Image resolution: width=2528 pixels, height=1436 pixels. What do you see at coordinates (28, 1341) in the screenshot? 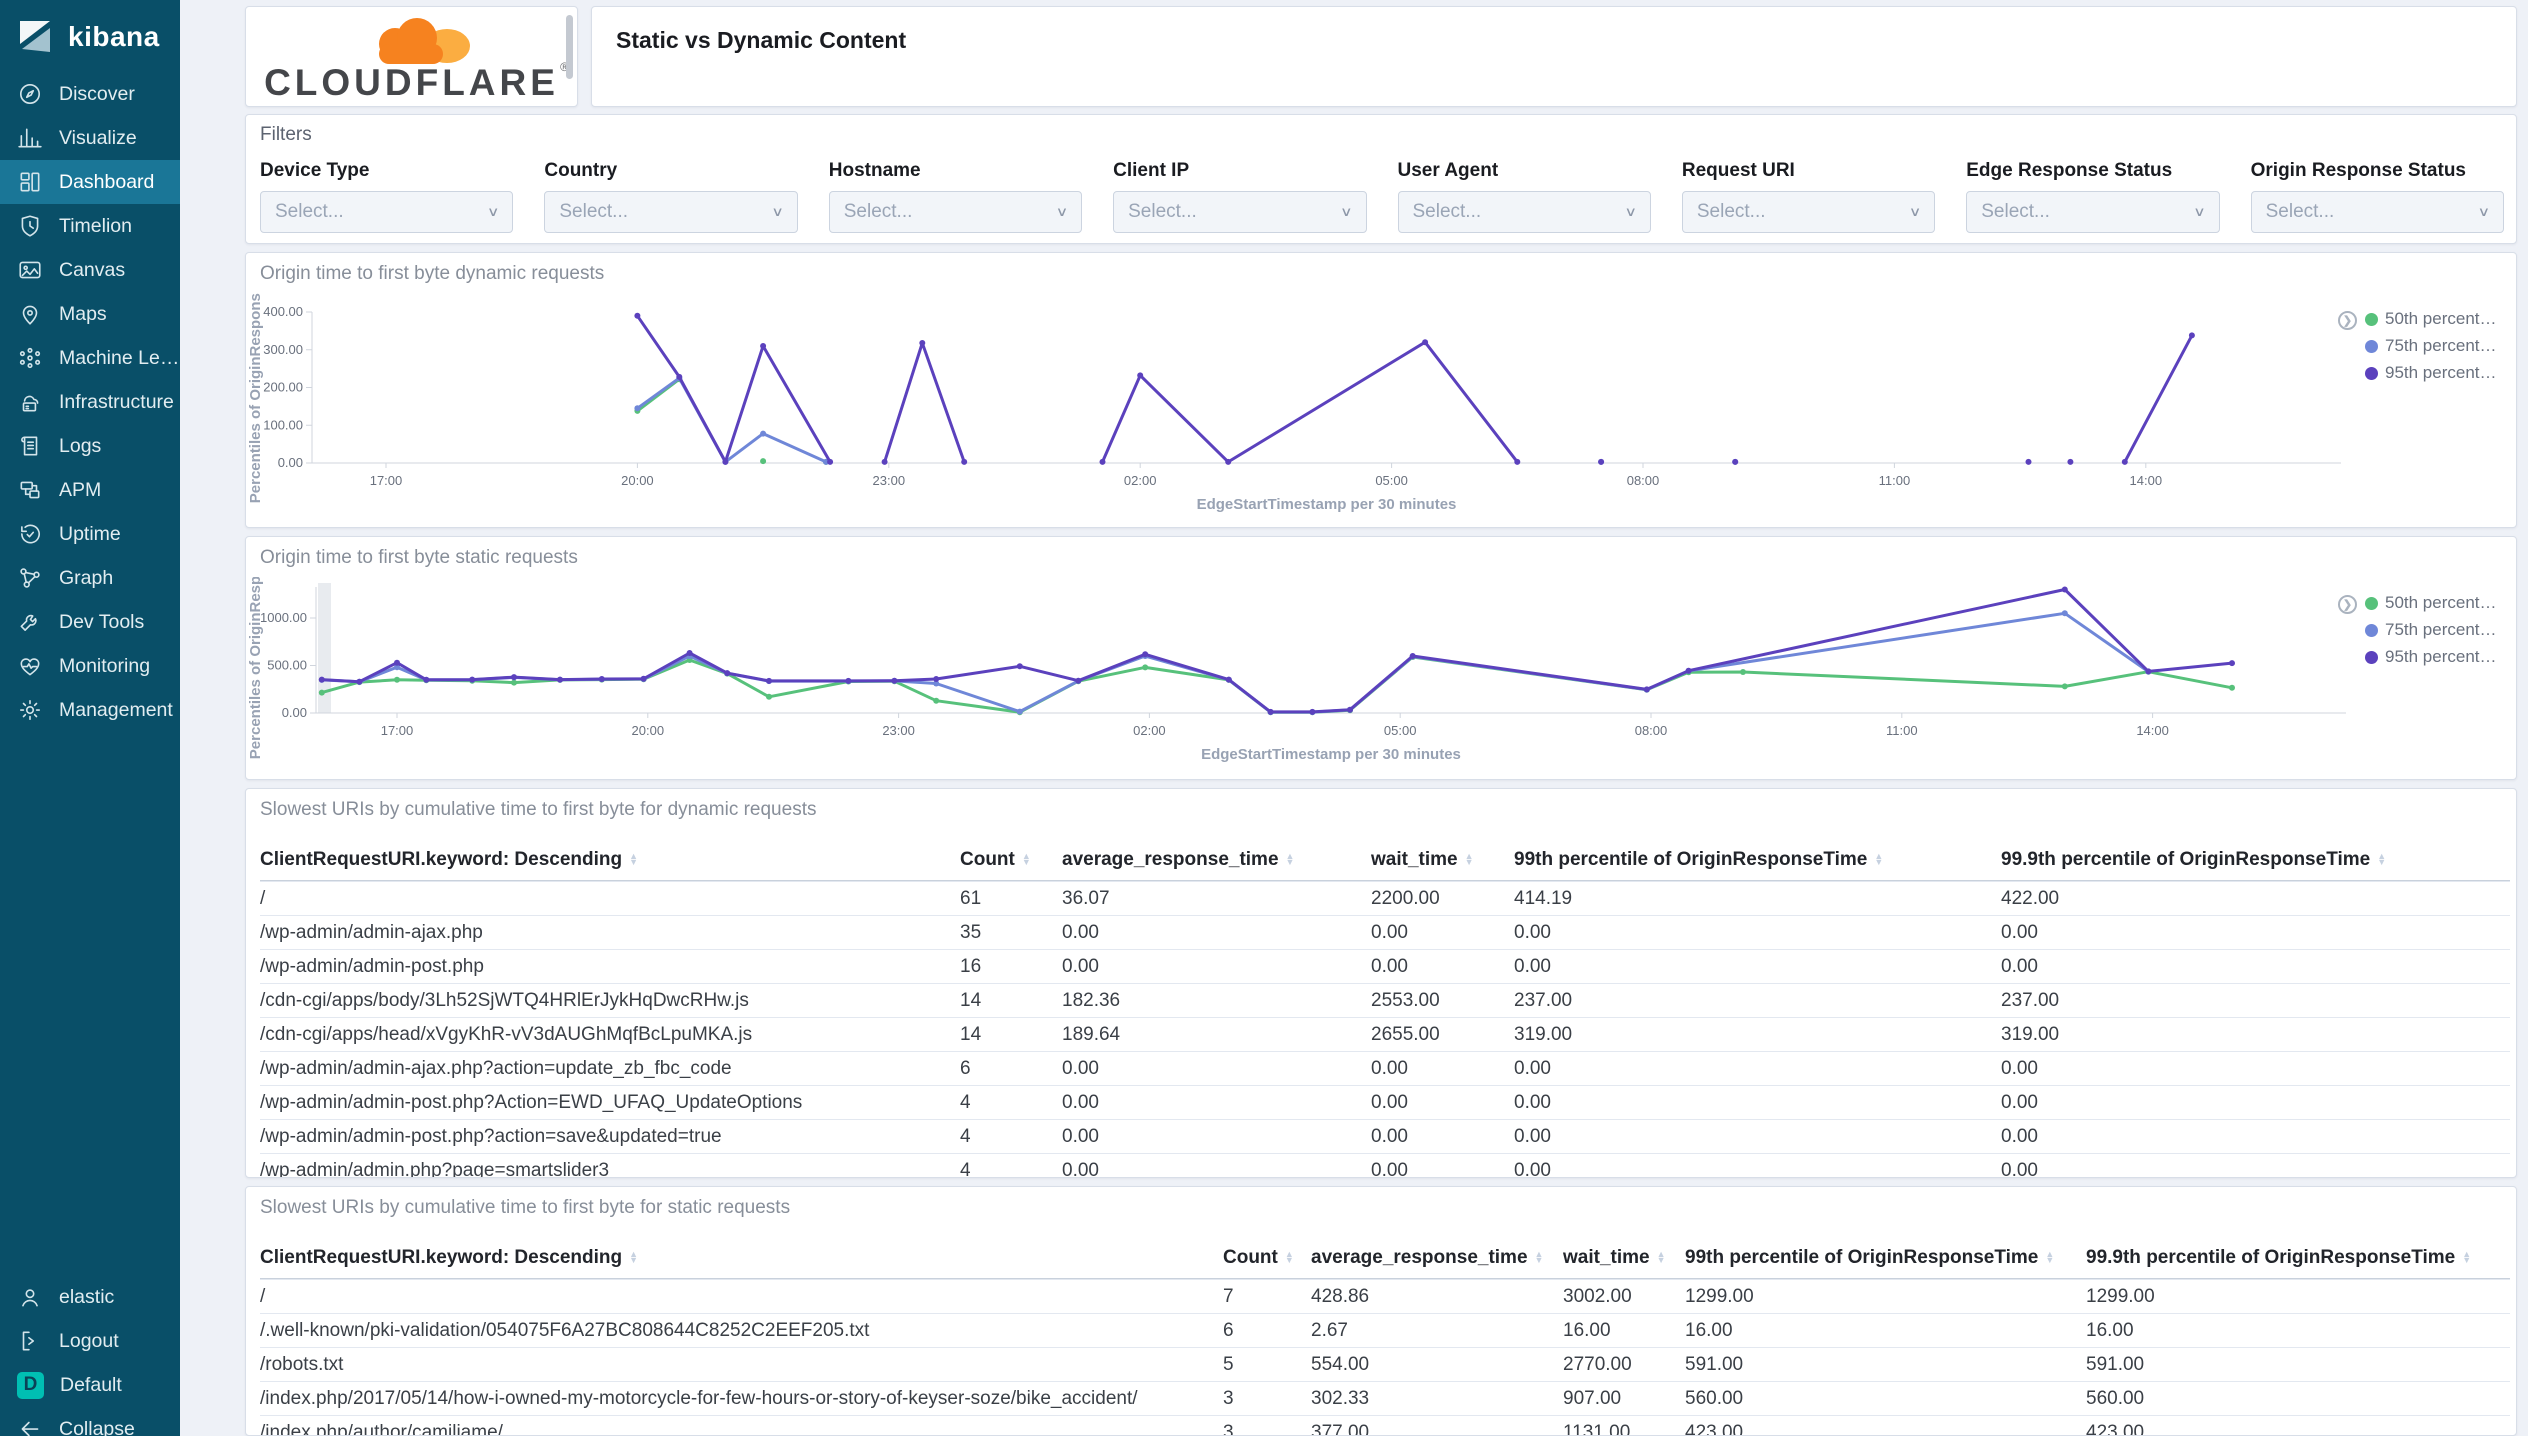
I see `logout-icon` at bounding box center [28, 1341].